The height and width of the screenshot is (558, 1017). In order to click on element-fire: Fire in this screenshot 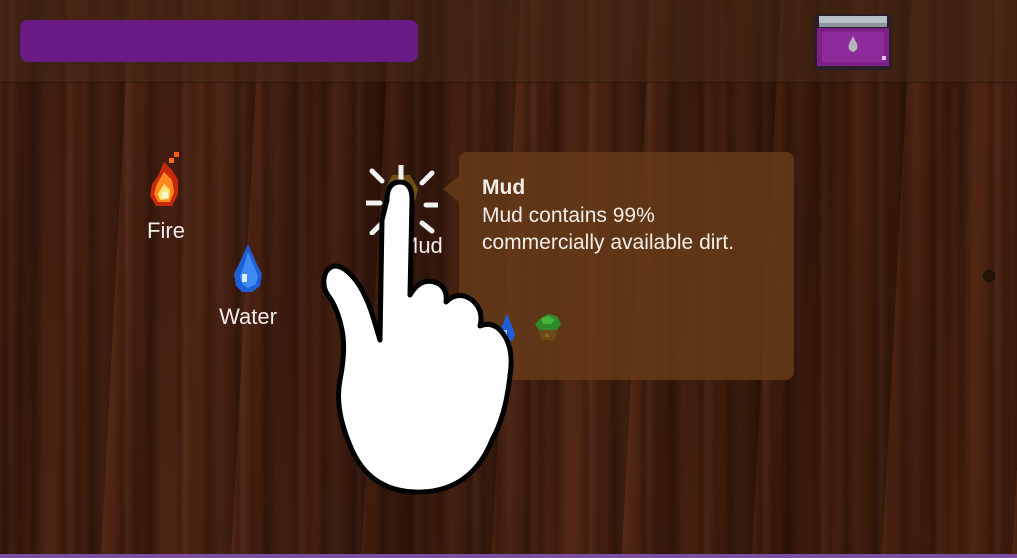, I will do `click(166, 197)`.